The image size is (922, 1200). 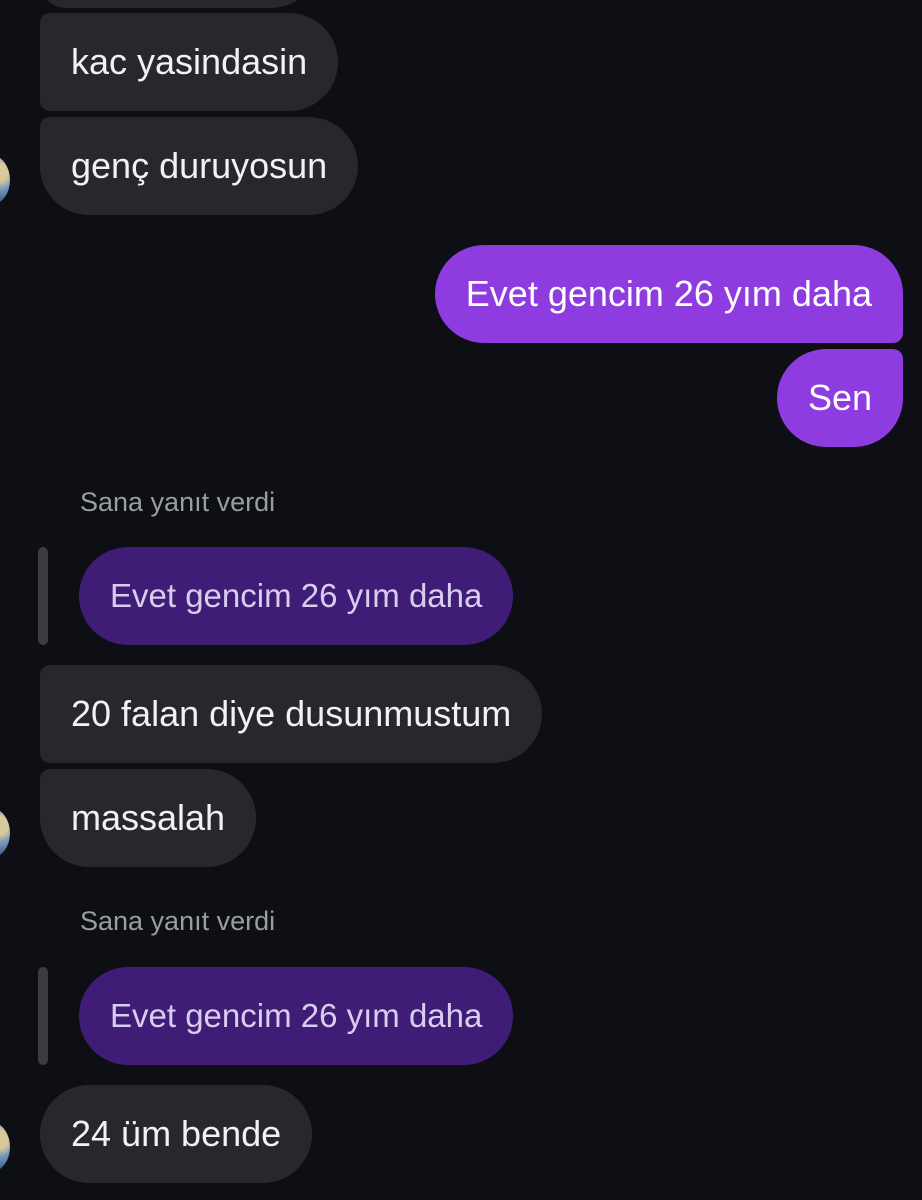 What do you see at coordinates (668, 294) in the screenshot?
I see `outgoing-message: Evet gencim 26 yım daha` at bounding box center [668, 294].